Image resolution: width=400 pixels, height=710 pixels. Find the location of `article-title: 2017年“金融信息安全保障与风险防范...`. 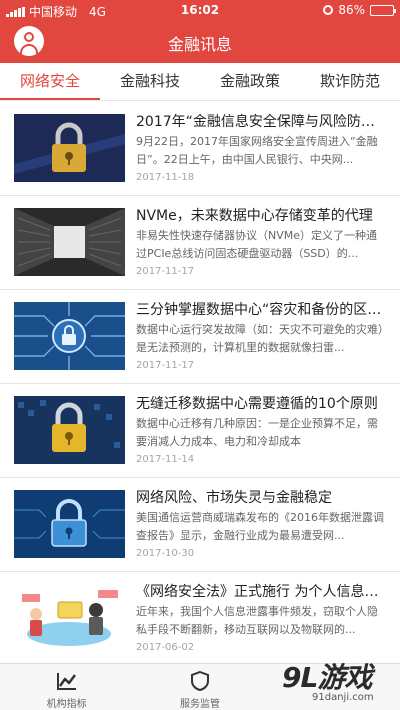

article-title: 2017年“金融信息安全保障与风险防范... is located at coordinates (261, 122).